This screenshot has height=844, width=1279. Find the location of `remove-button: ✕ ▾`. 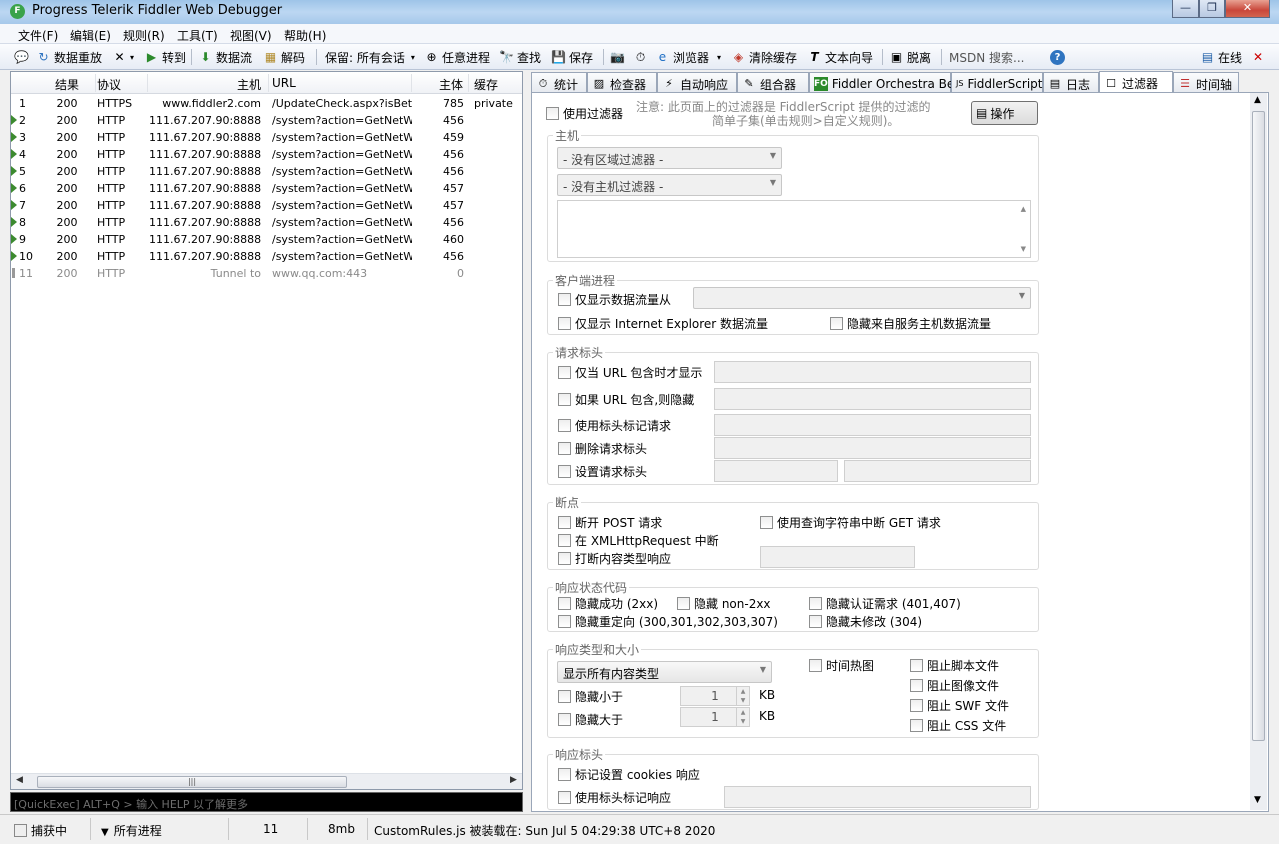

remove-button: ✕ ▾ is located at coordinates (123, 57).